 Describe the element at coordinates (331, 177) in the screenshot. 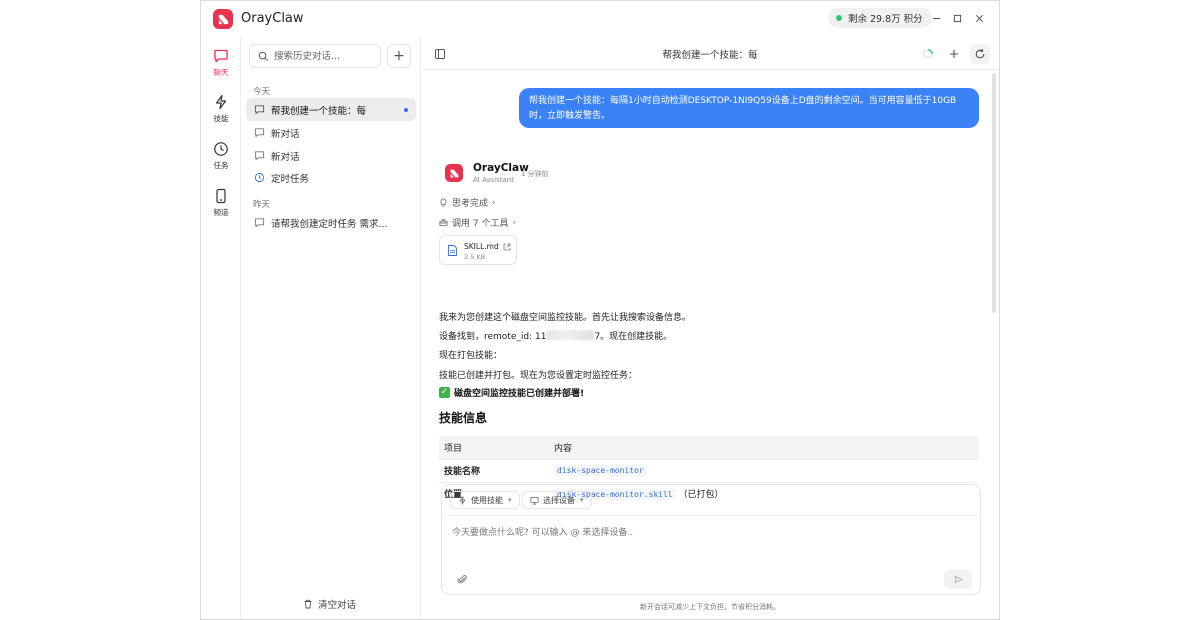

I see `conversation-item: 定时任务` at that location.